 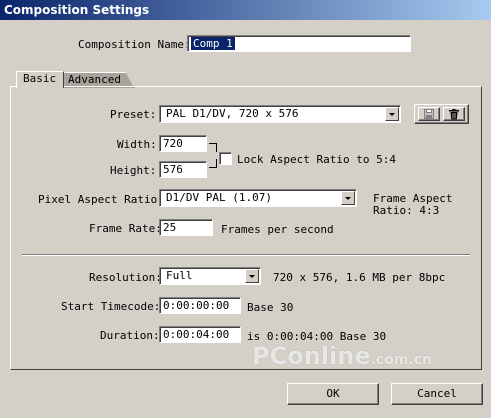 I want to click on composition-name-label: Composition Name:, so click(x=134, y=44).